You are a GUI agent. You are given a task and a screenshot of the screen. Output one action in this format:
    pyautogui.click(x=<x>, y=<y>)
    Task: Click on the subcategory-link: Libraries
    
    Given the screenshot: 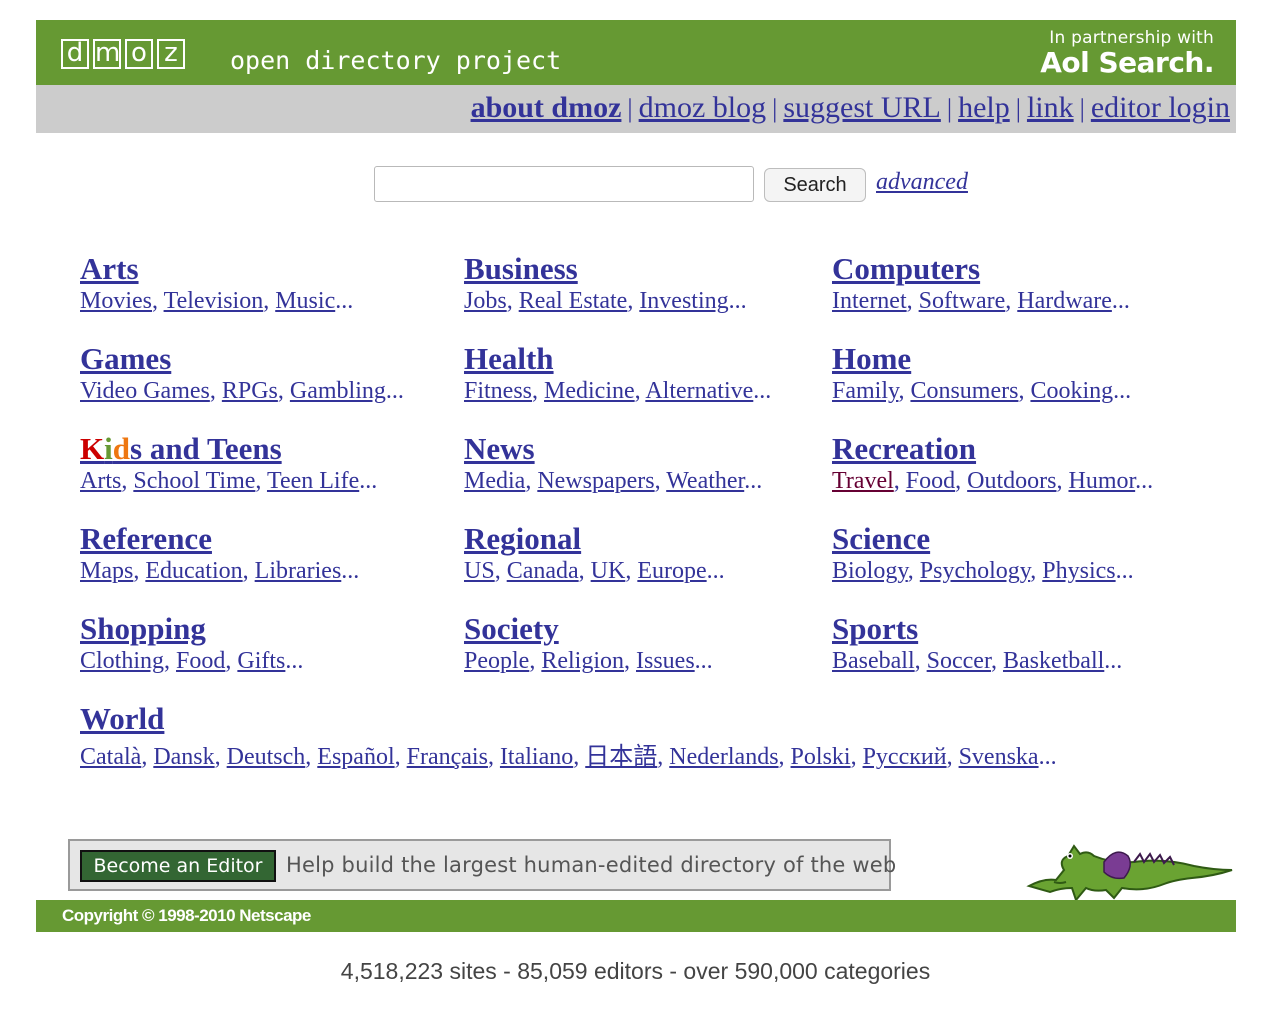 What is the action you would take?
    pyautogui.click(x=298, y=571)
    